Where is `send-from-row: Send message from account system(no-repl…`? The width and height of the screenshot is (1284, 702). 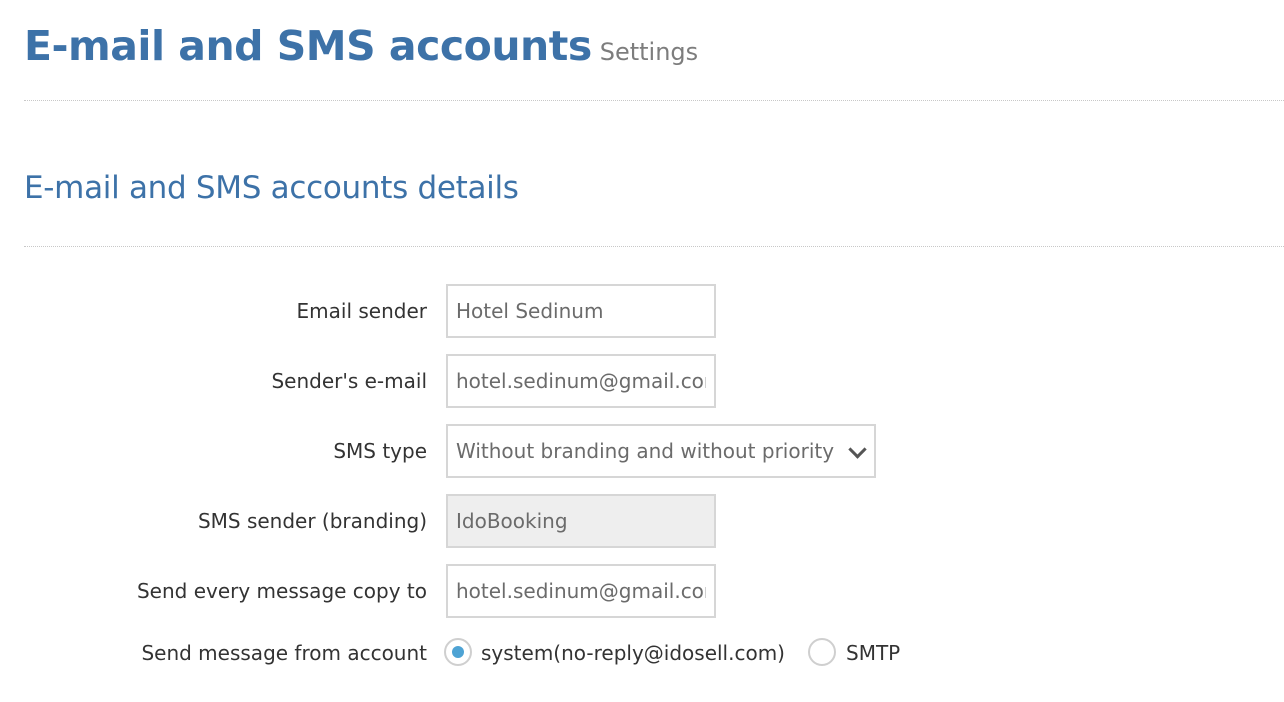 send-from-row: Send message from account system(no-repl… is located at coordinates (642, 653).